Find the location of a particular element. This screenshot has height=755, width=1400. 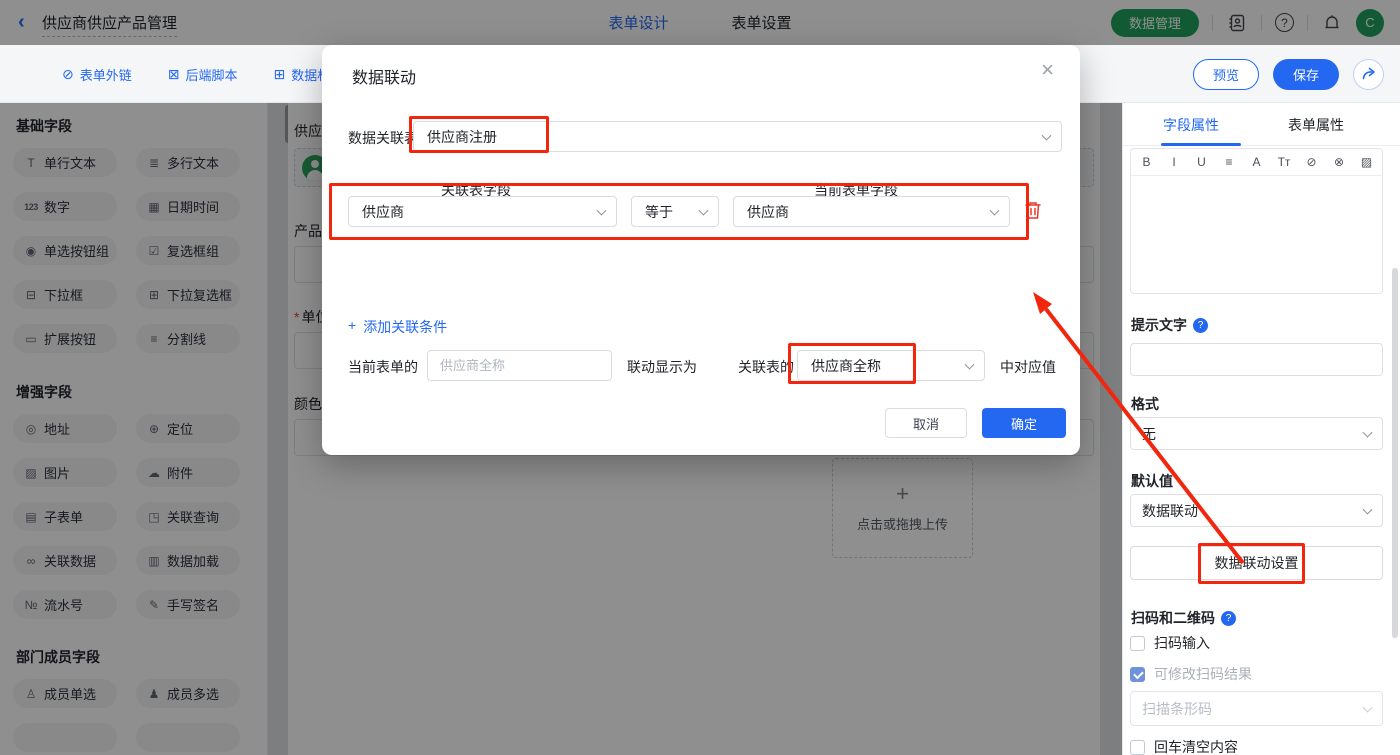

field-type-label: 下拉复选框 is located at coordinates (200, 295).